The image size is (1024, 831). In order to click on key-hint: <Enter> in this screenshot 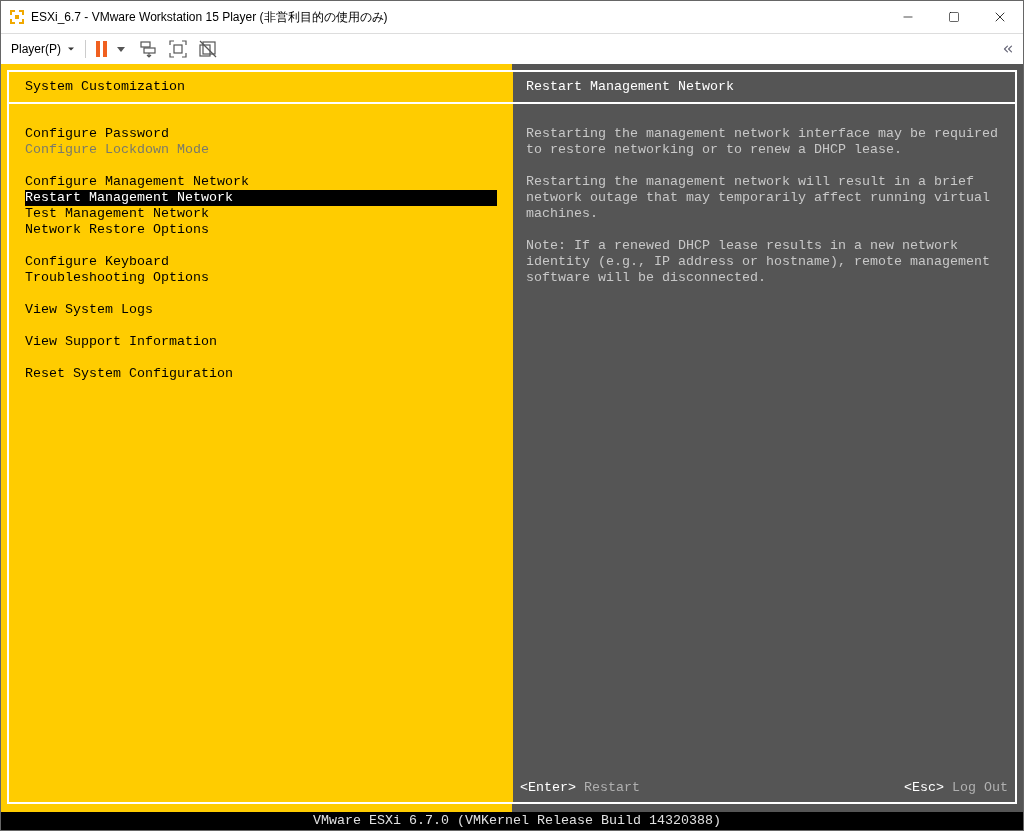, I will do `click(548, 788)`.